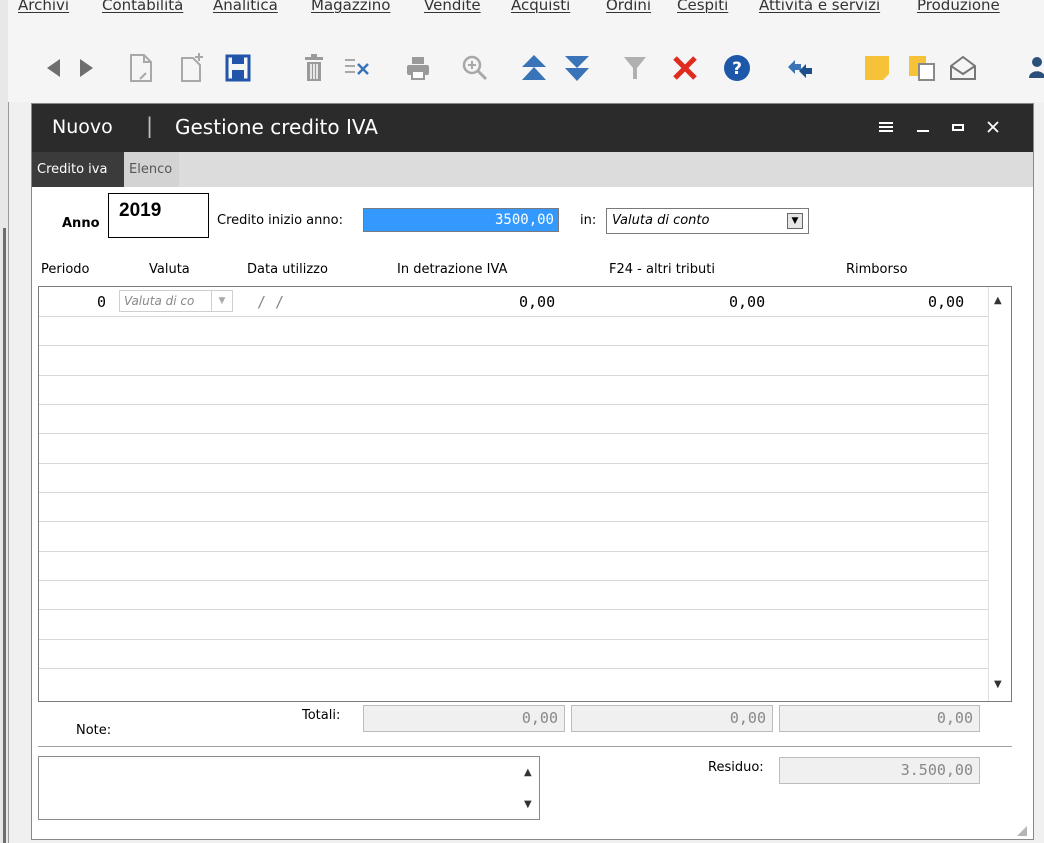 The height and width of the screenshot is (843, 1044). What do you see at coordinates (276, 127) in the screenshot?
I see `window-title: Gestione credito IVA` at bounding box center [276, 127].